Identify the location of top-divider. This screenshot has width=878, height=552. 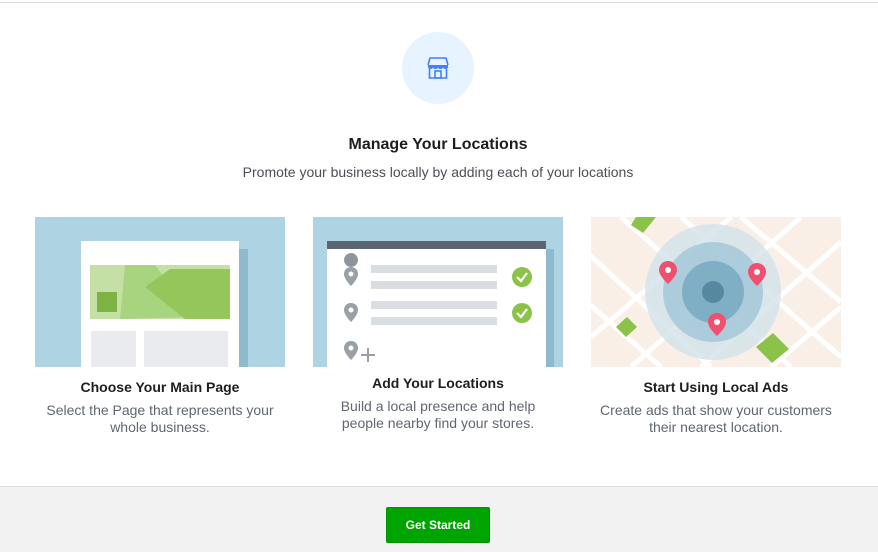
(439, 1).